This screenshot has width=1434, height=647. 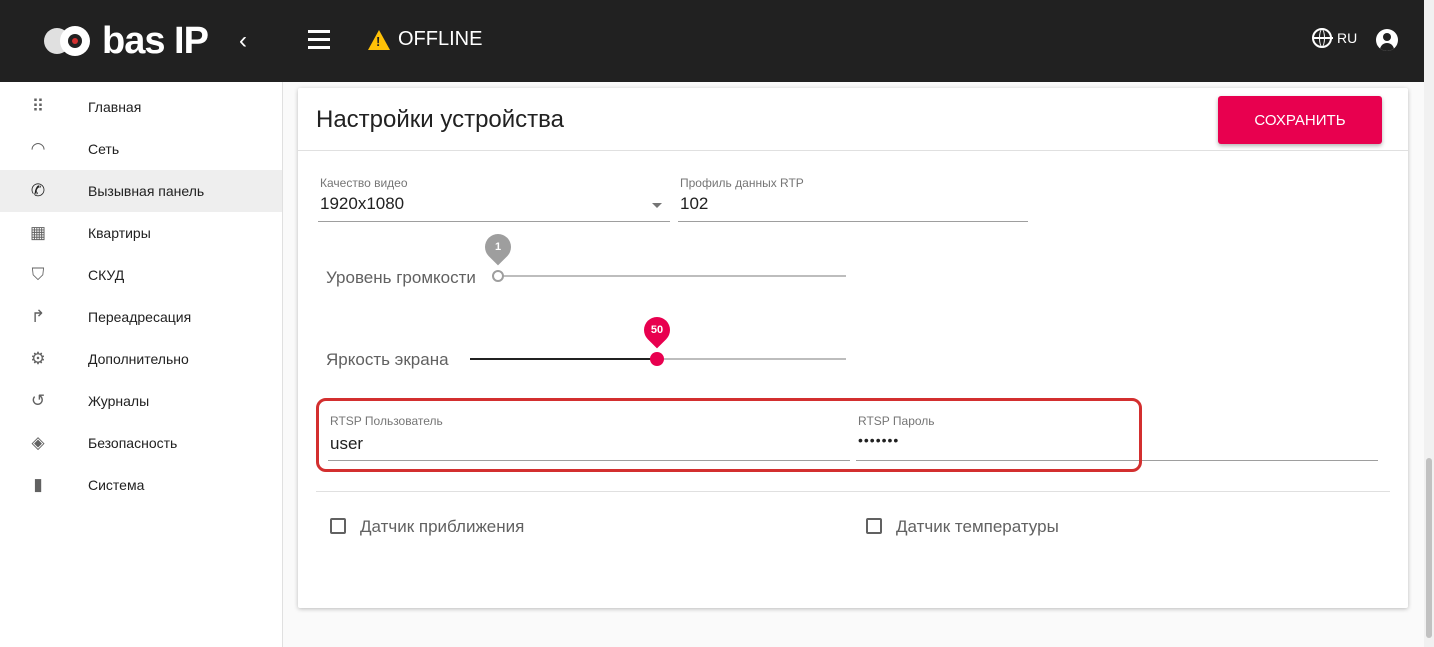 What do you see at coordinates (119, 233) in the screenshot?
I see `sidebar-item-label: Квартиры` at bounding box center [119, 233].